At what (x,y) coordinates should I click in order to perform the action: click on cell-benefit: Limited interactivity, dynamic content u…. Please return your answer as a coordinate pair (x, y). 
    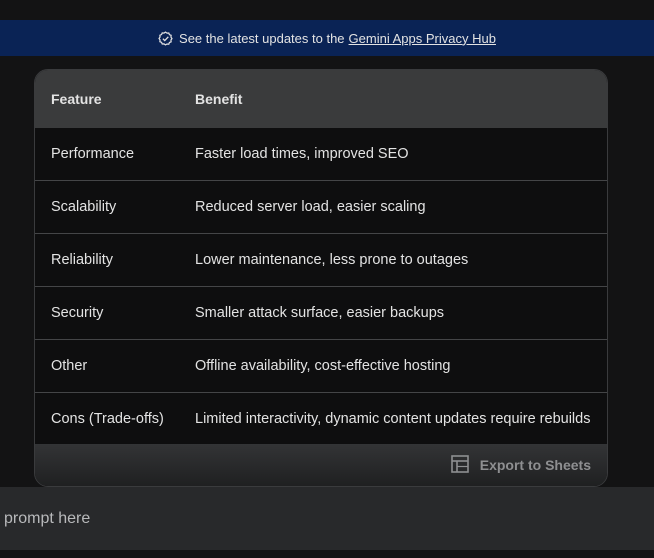
    Looking at the image, I should click on (393, 419).